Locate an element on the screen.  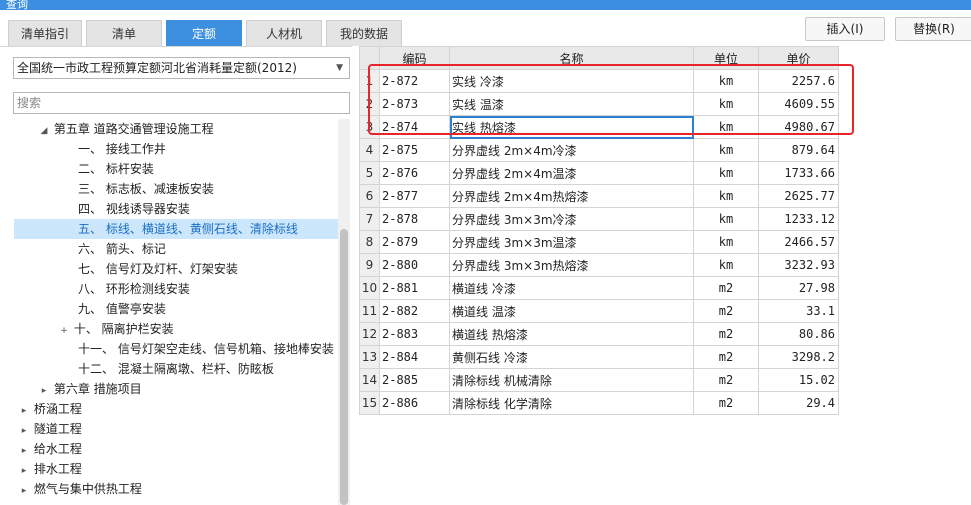
quota-code: 2-884 is located at coordinates (414, 357).